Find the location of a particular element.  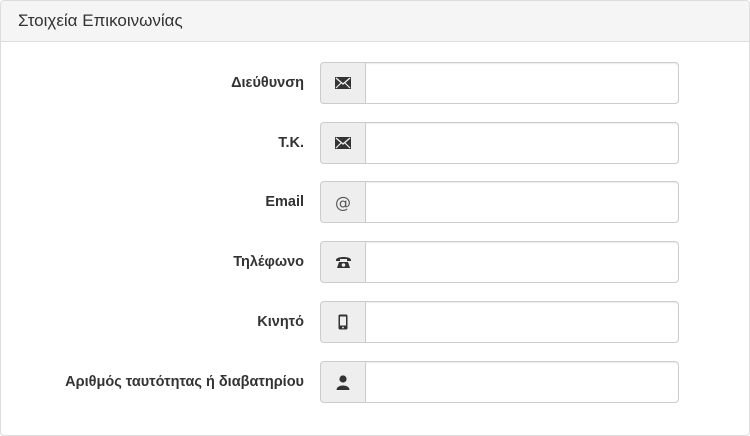

at-sign-glyph: @ is located at coordinates (343, 202).